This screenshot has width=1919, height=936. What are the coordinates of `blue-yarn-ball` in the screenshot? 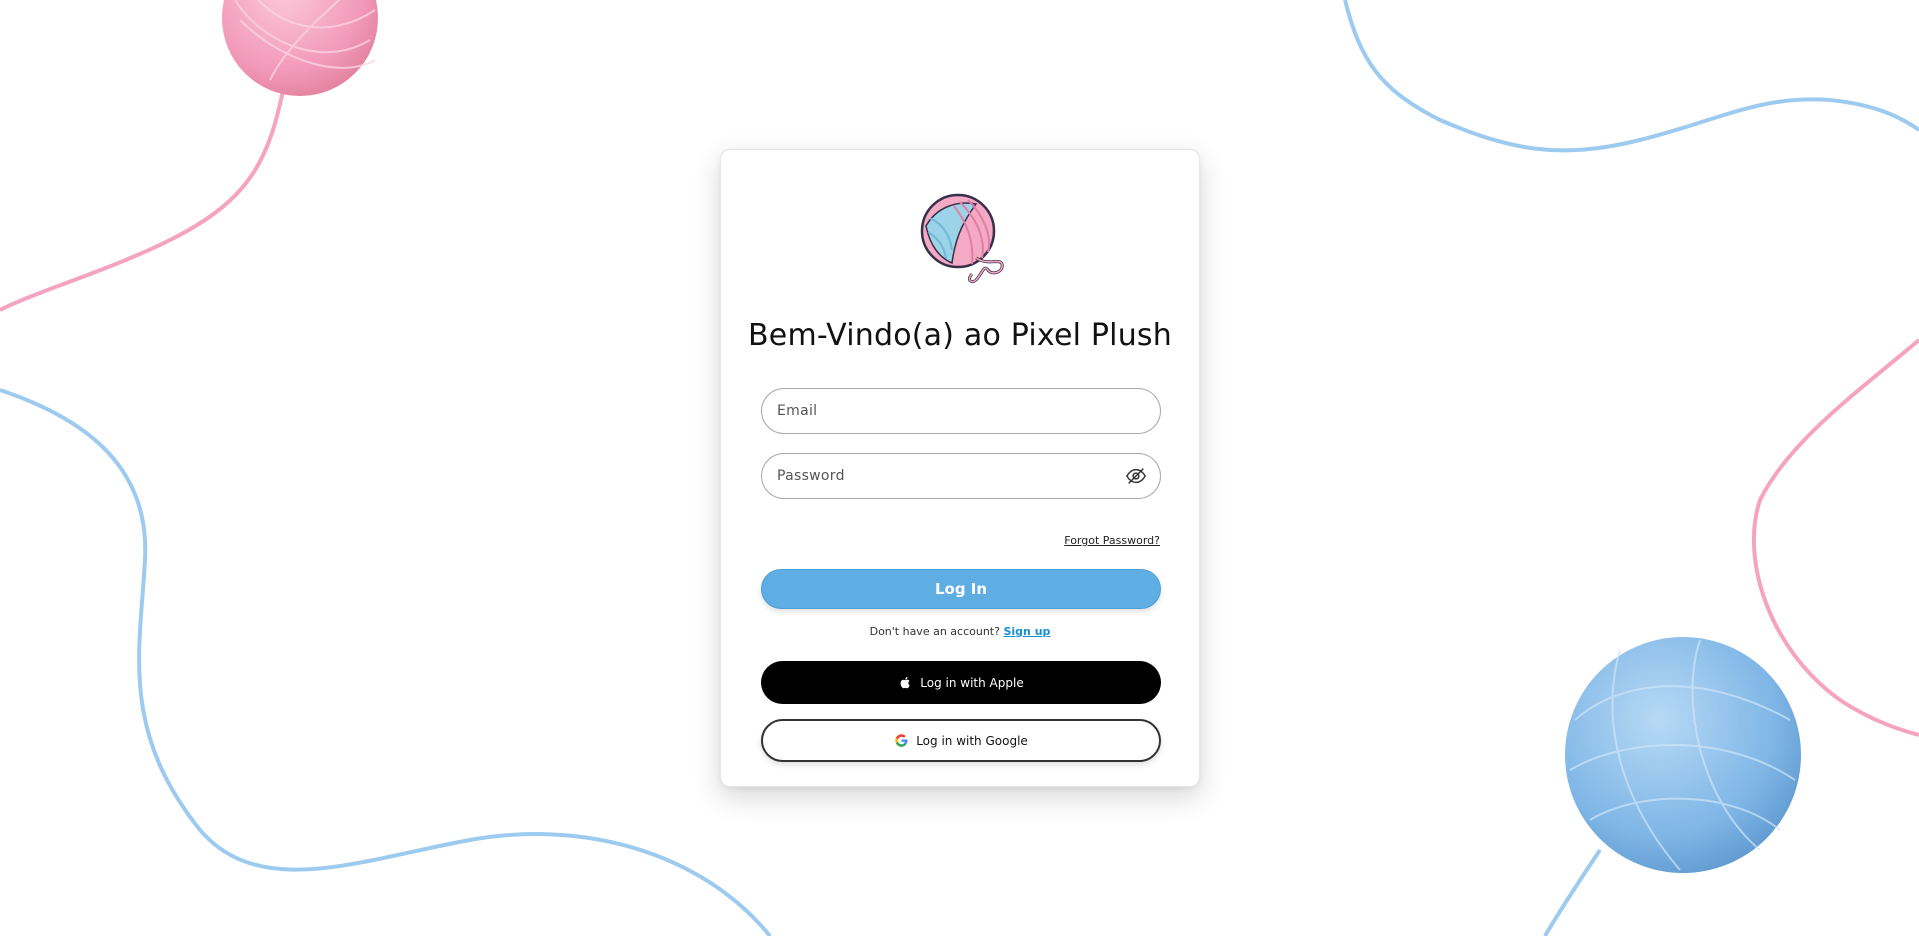 It's located at (1683, 755).